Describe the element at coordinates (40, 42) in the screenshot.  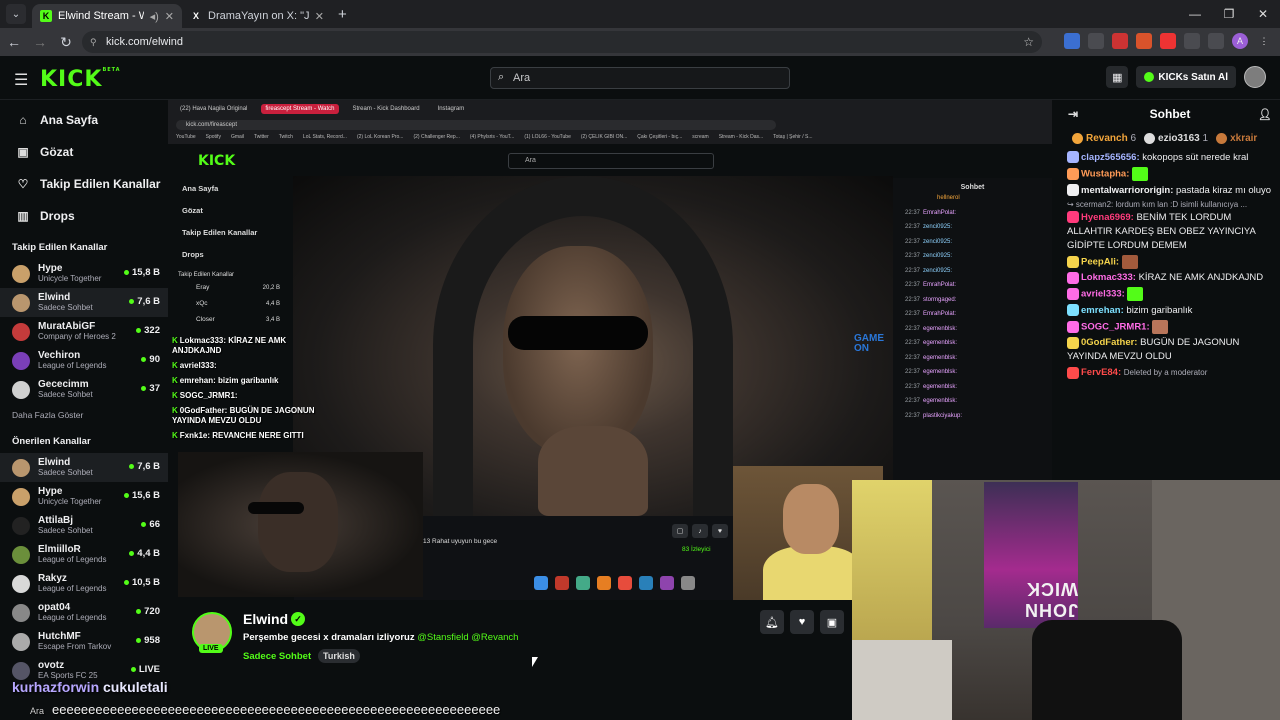
I see `forward-icon: →` at that location.